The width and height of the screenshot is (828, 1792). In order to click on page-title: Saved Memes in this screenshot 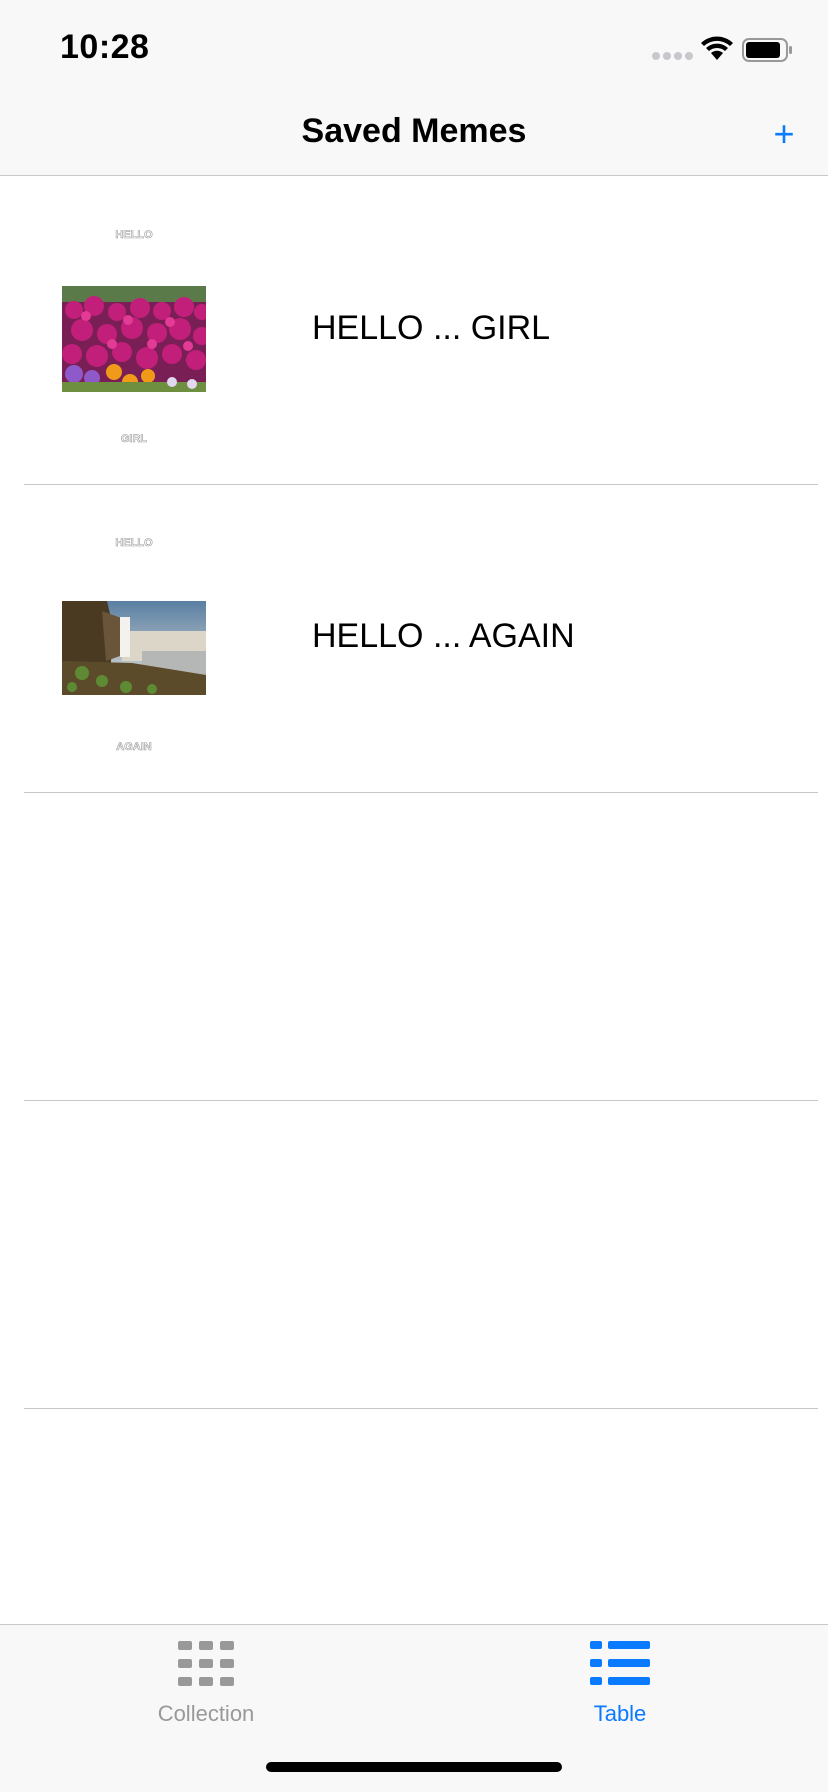, I will do `click(414, 131)`.